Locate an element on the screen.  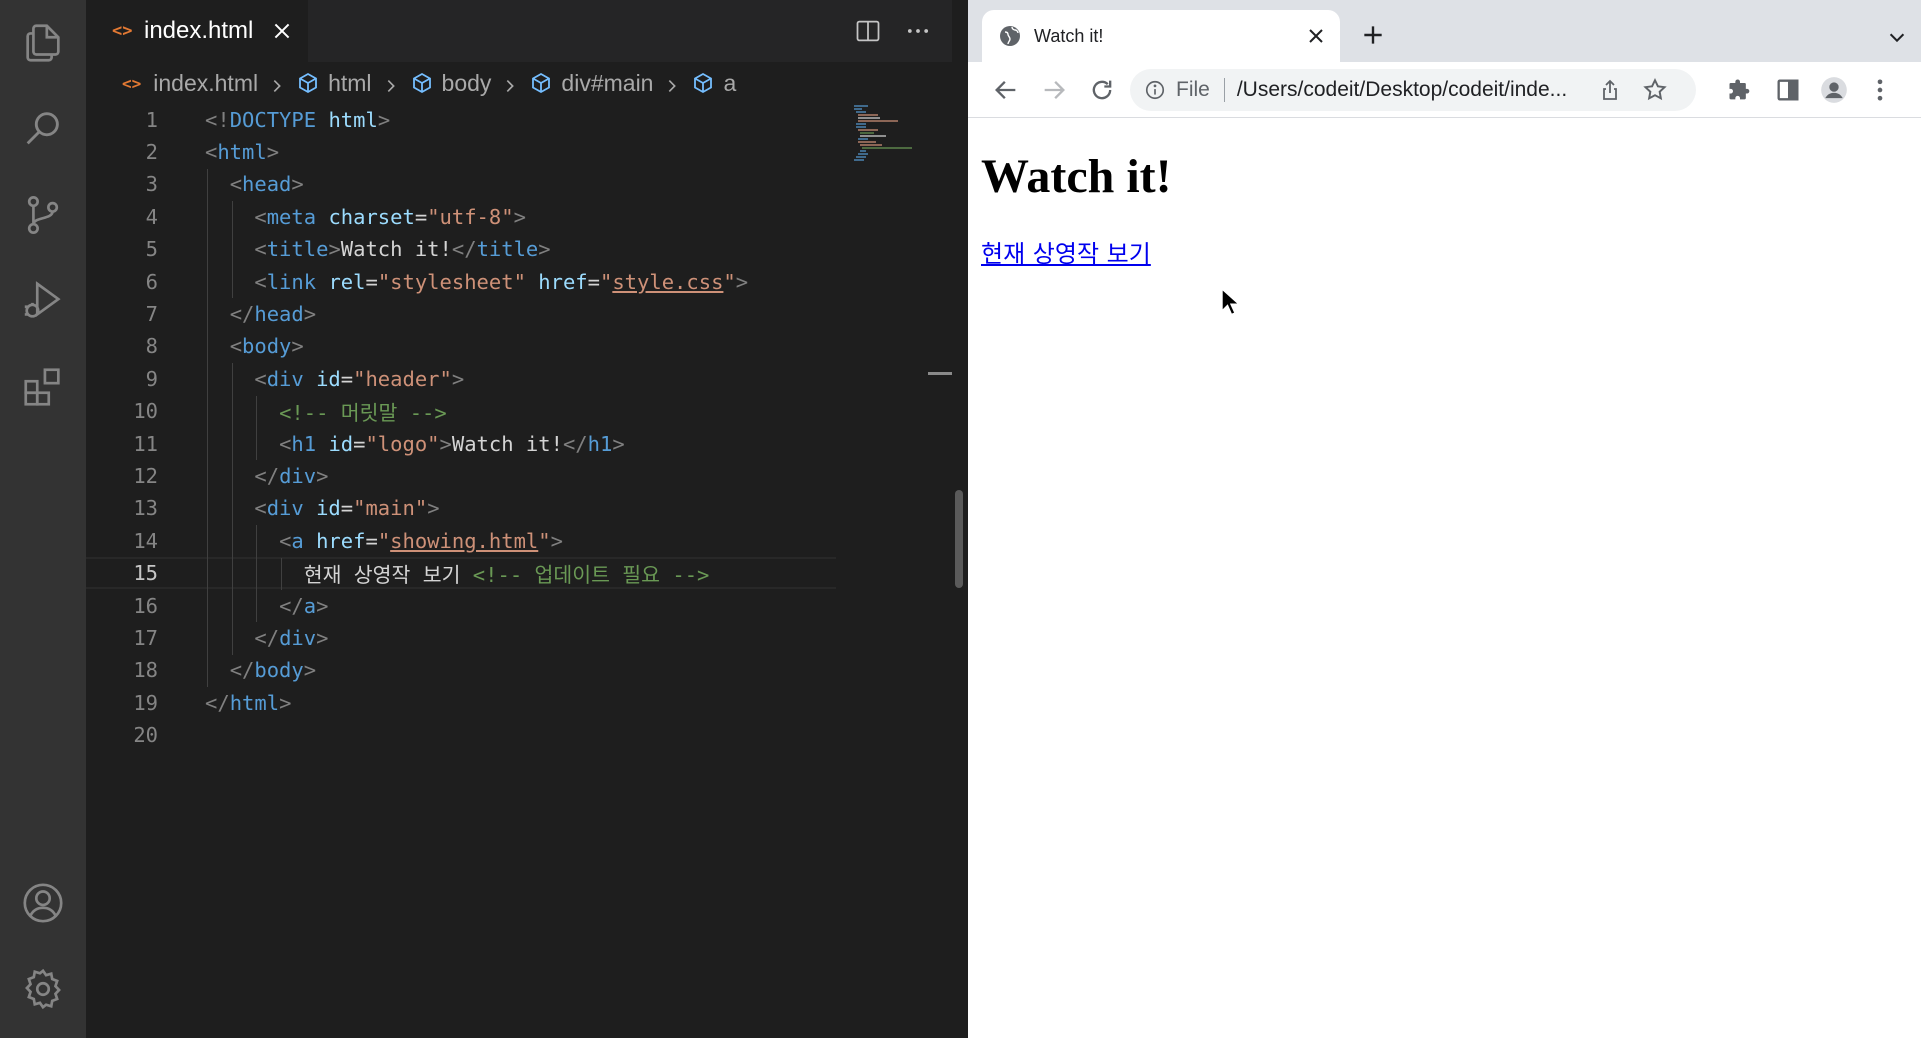
source-control-button is located at coordinates (43, 215).